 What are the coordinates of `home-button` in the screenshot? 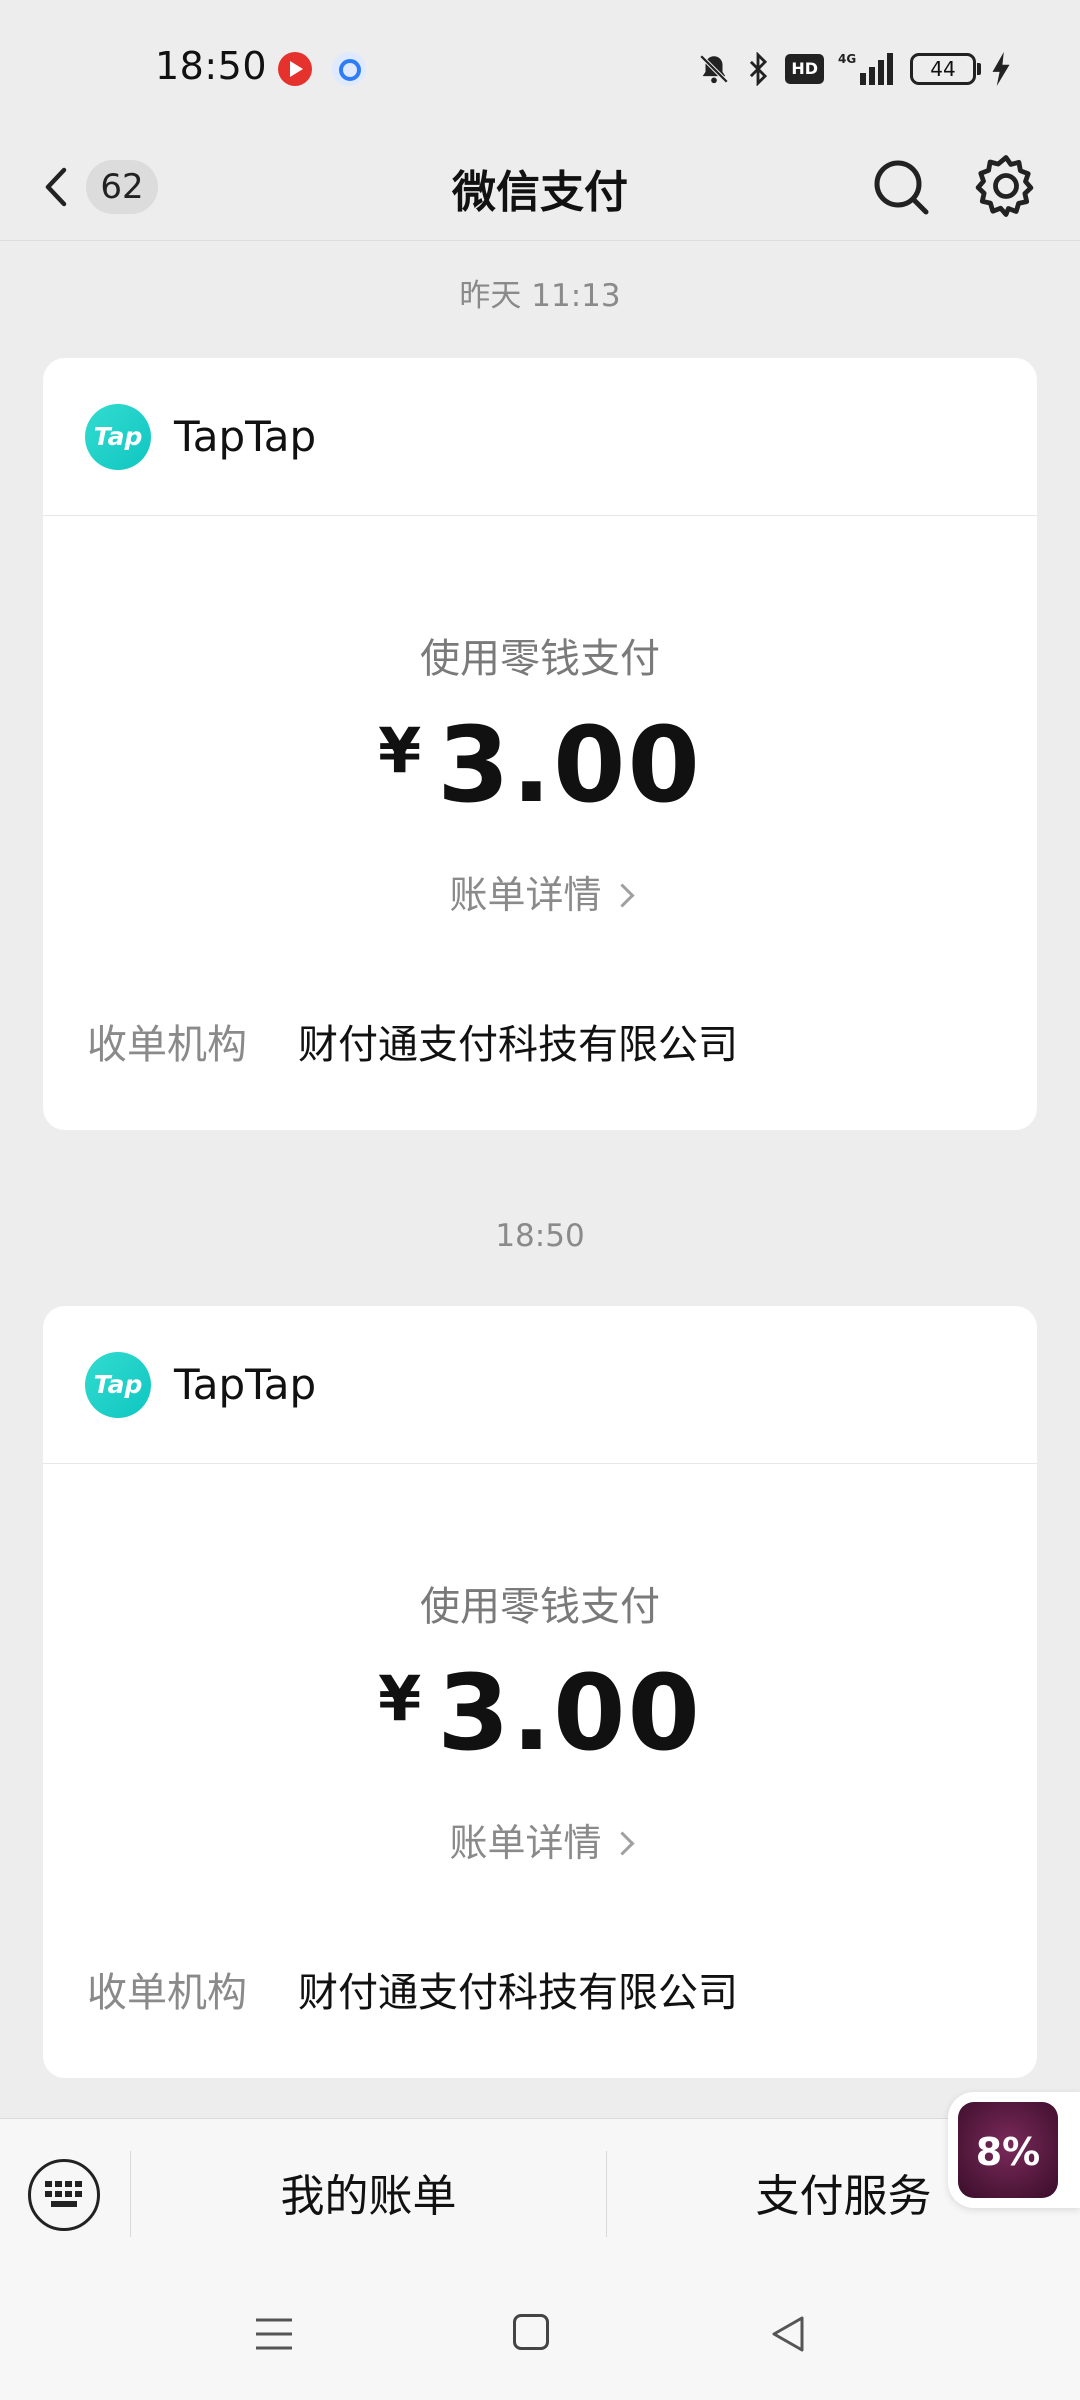 It's located at (531, 2332).